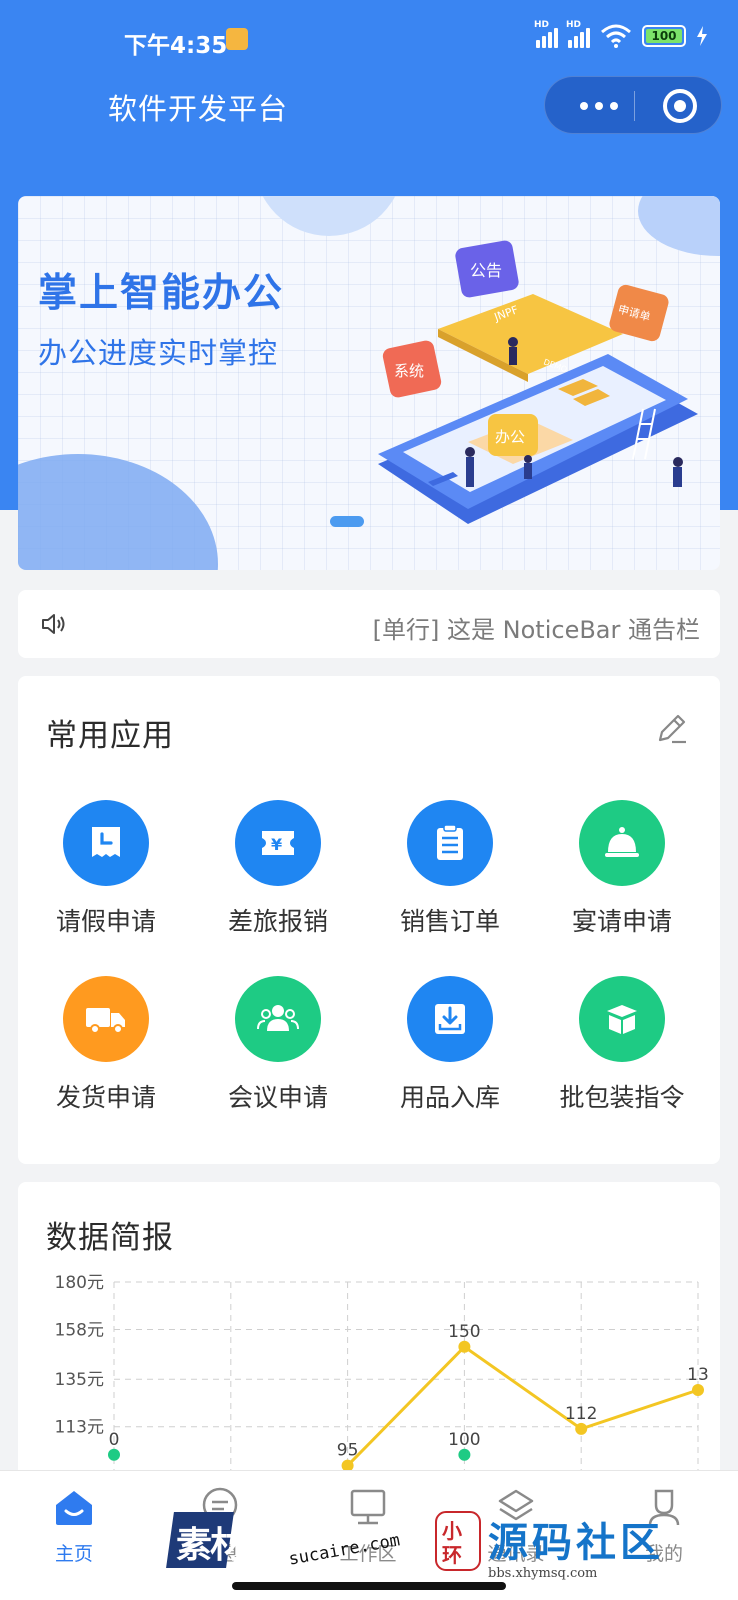 Image resolution: width=738 pixels, height=1600 pixels. I want to click on app-banquet-request: 宴请申请, so click(622, 880).